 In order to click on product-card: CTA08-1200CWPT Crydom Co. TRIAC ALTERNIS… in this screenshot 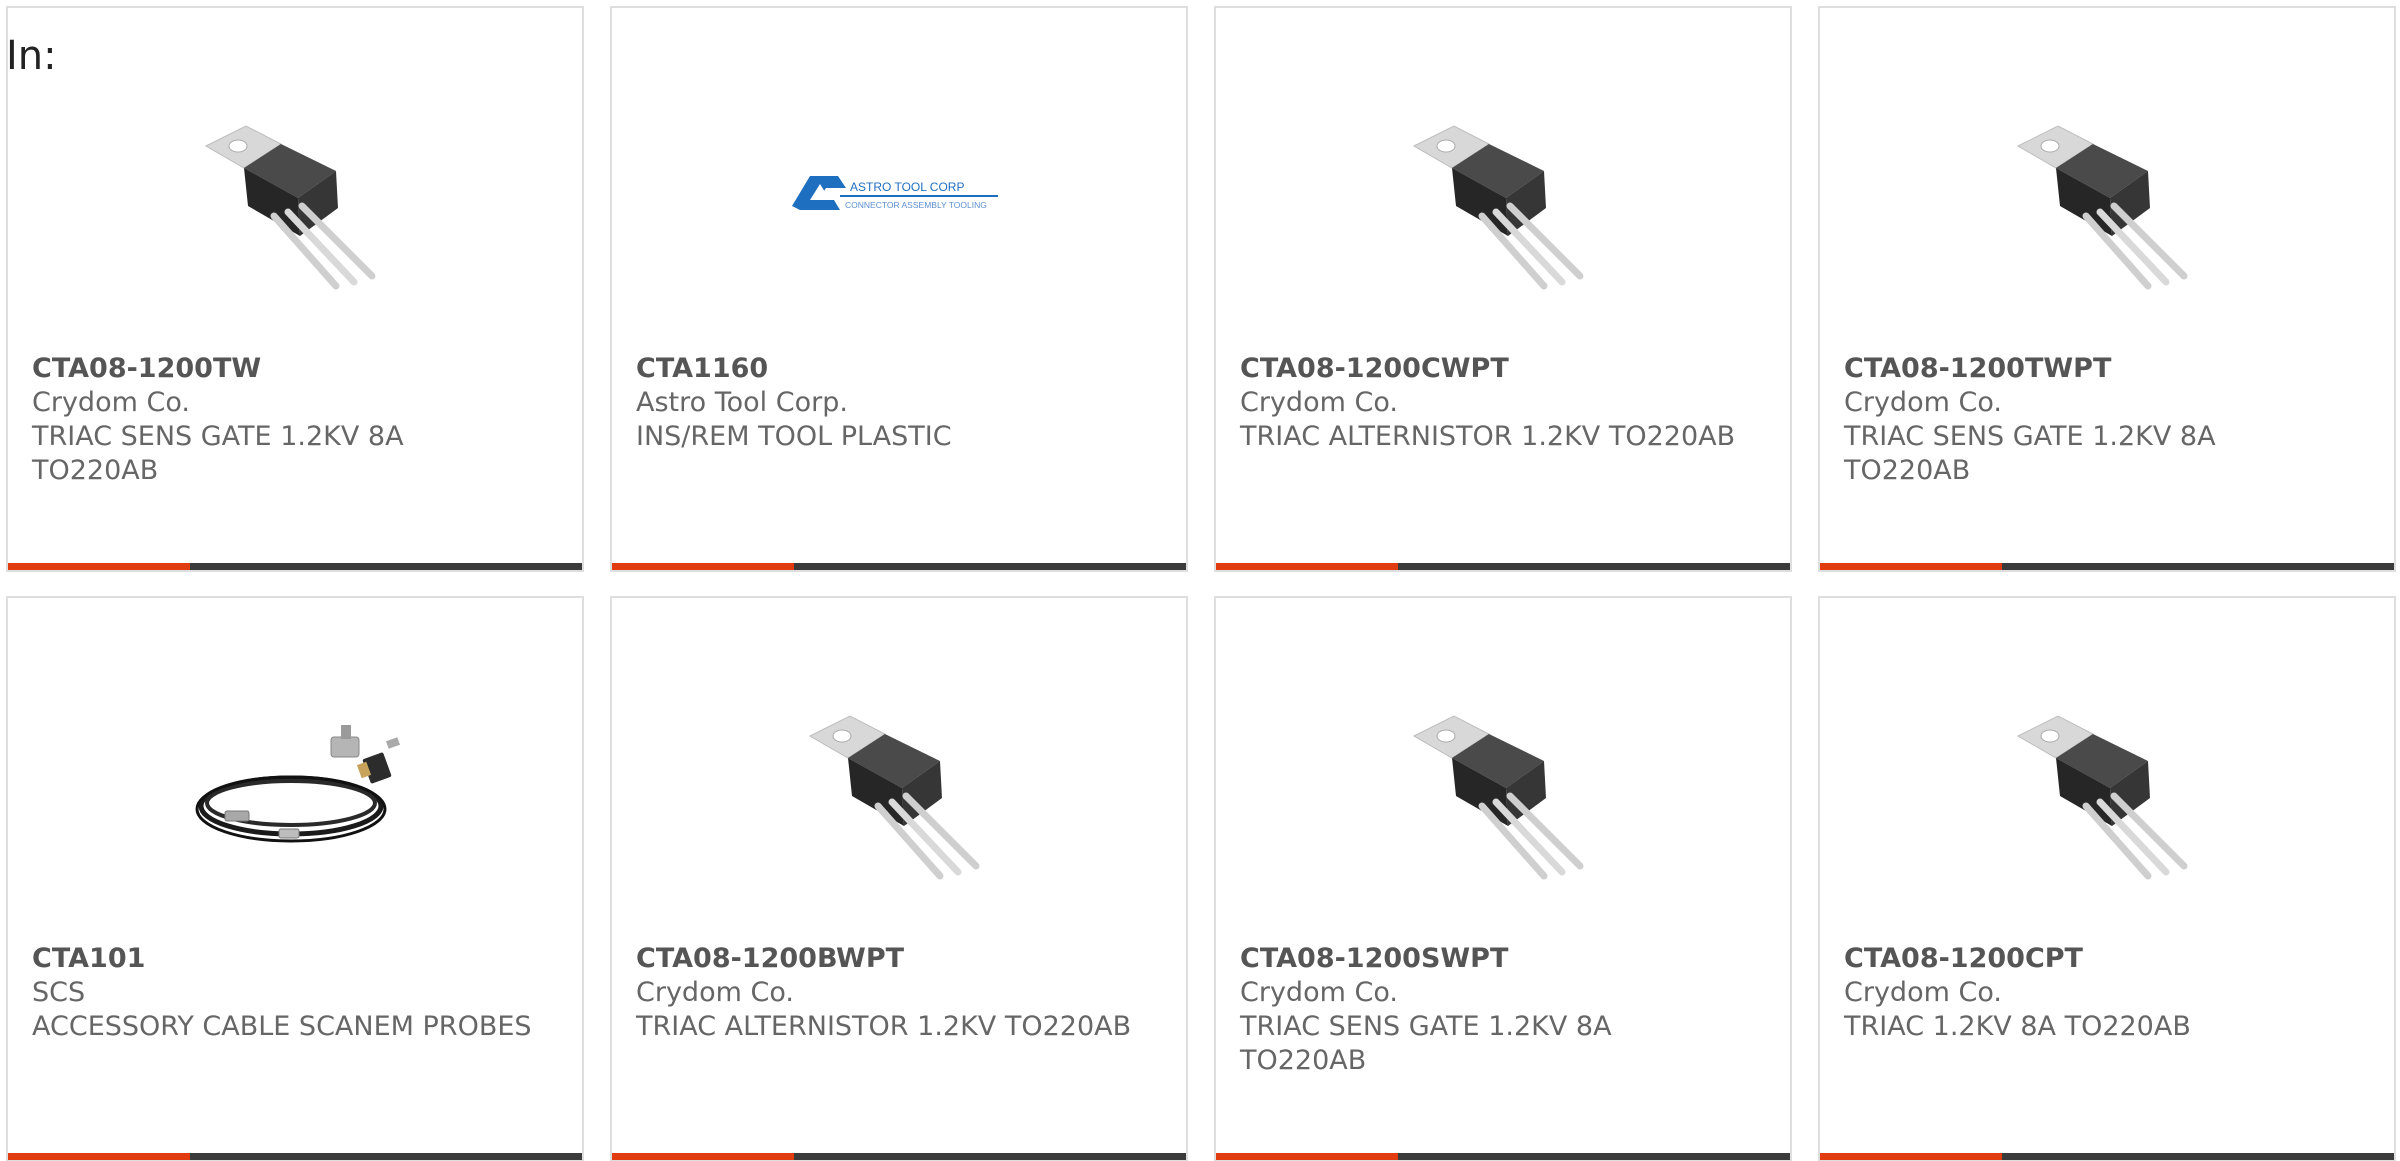, I will do `click(1503, 289)`.